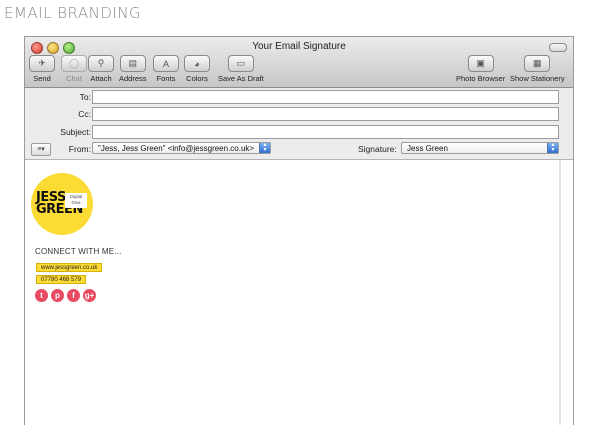 This screenshot has width=590, height=425. What do you see at coordinates (79, 149) in the screenshot?
I see `from-label: From:` at bounding box center [79, 149].